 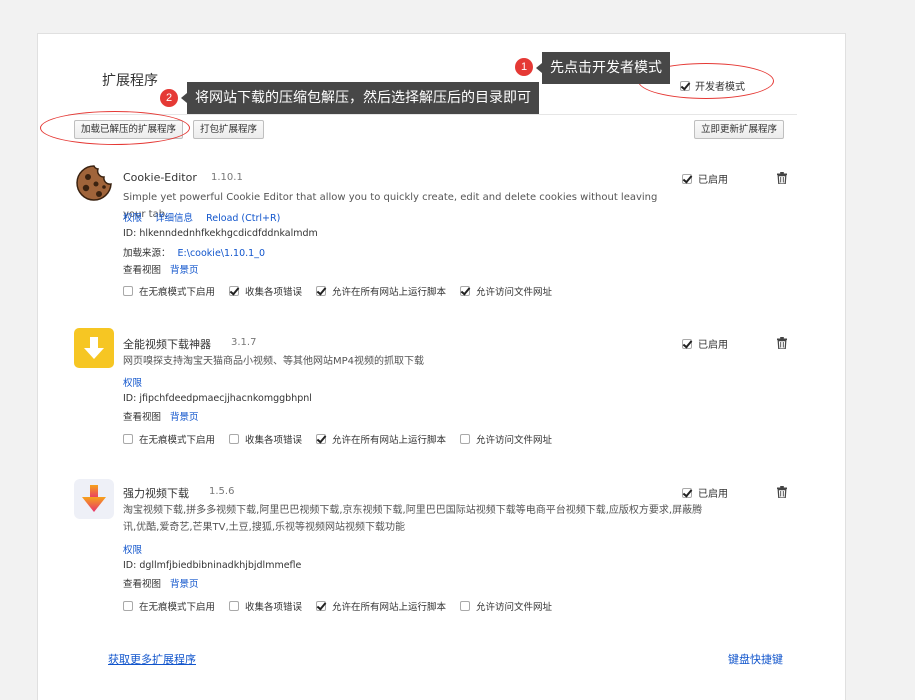 What do you see at coordinates (160, 177) in the screenshot?
I see `extension-name: Cookie-Editor` at bounding box center [160, 177].